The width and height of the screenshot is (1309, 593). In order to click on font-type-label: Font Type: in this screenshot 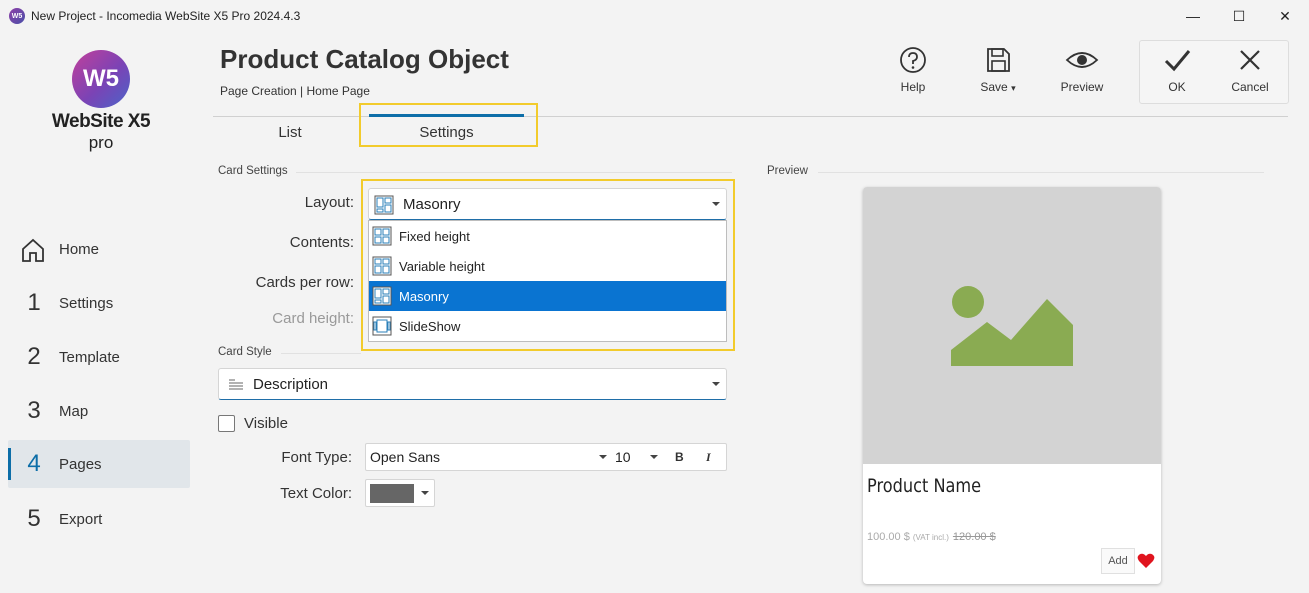, I will do `click(316, 457)`.